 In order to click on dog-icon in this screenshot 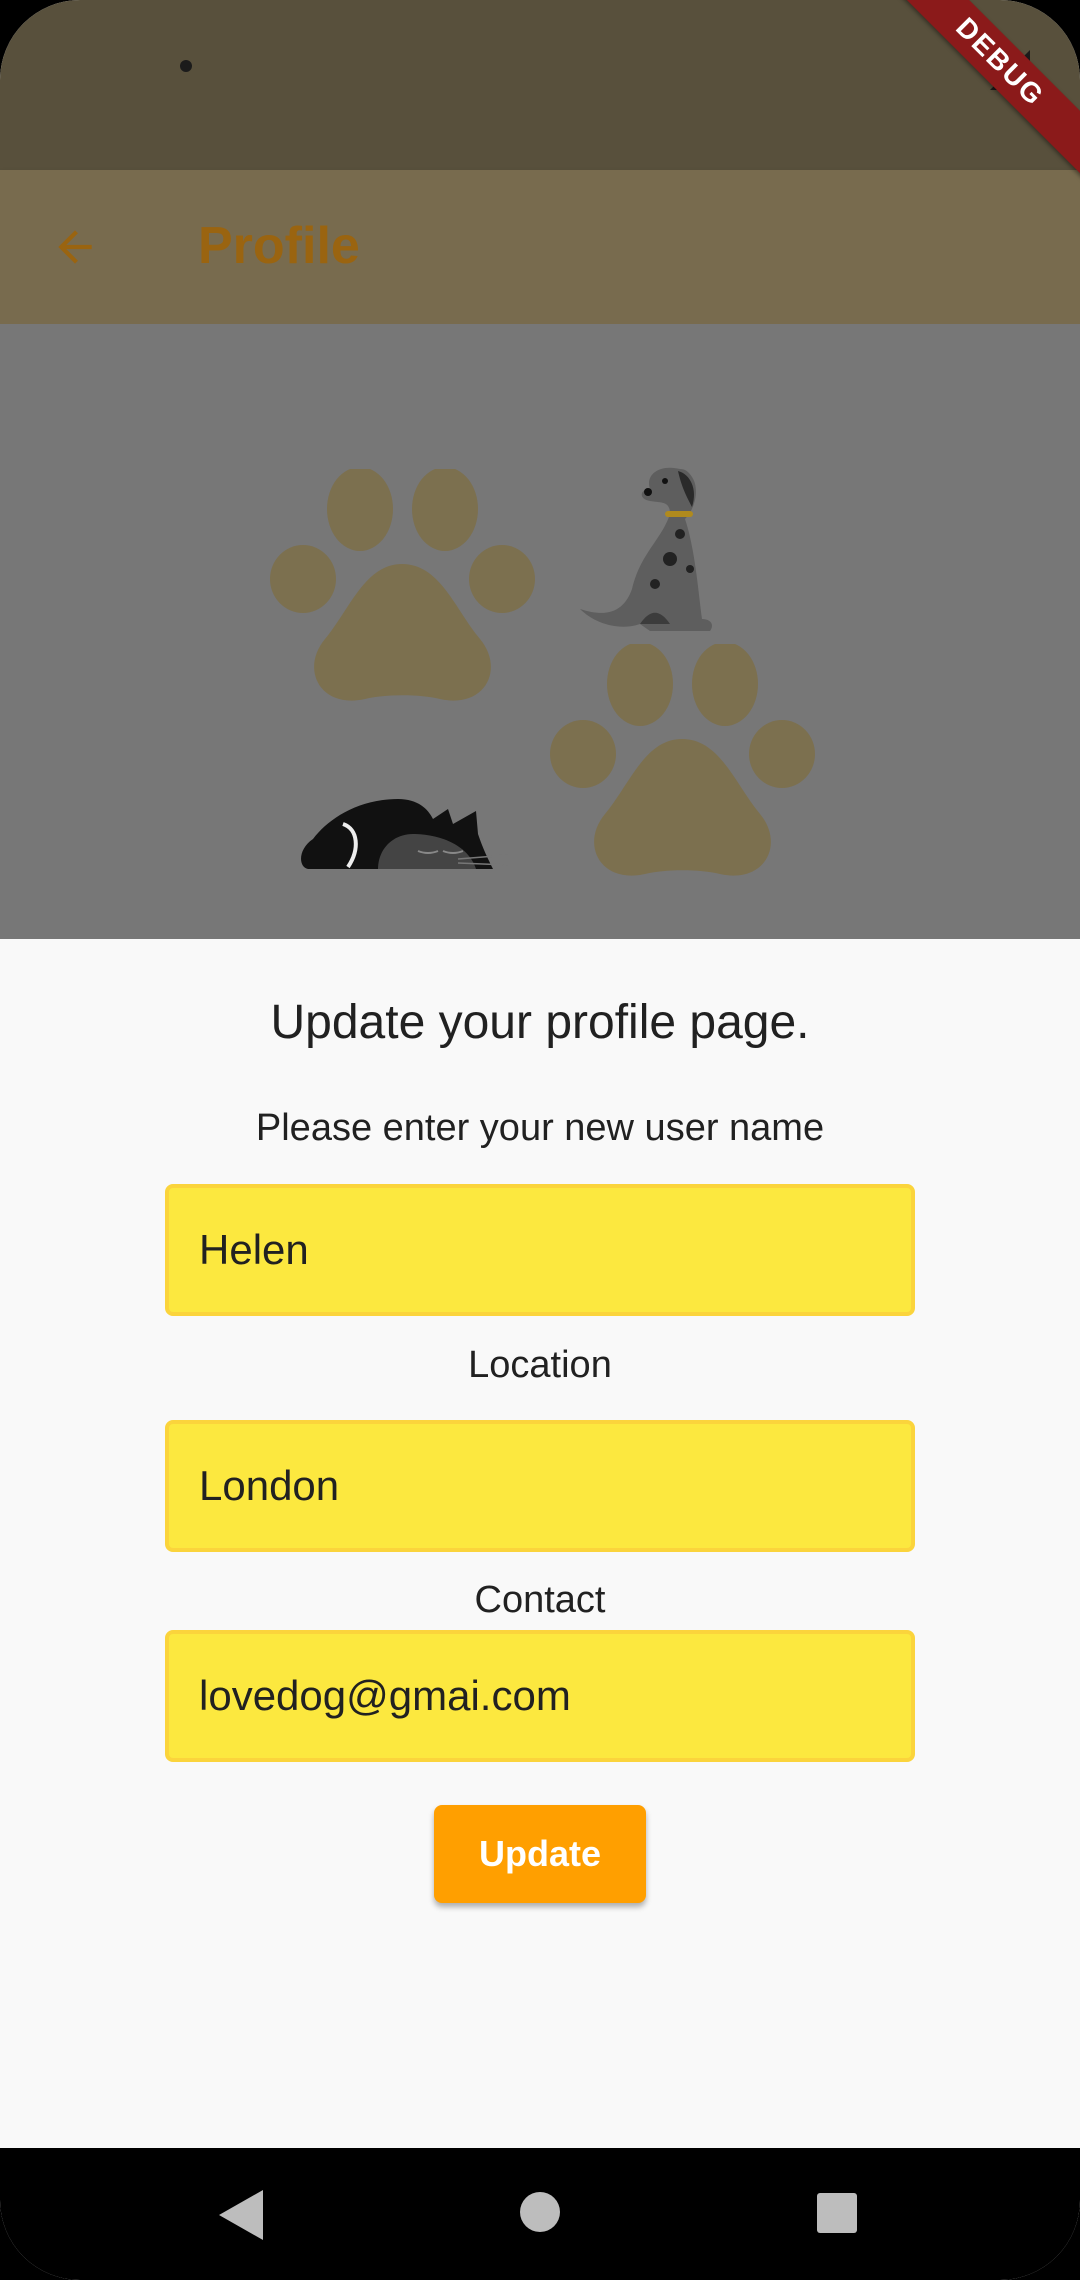, I will do `click(646, 549)`.